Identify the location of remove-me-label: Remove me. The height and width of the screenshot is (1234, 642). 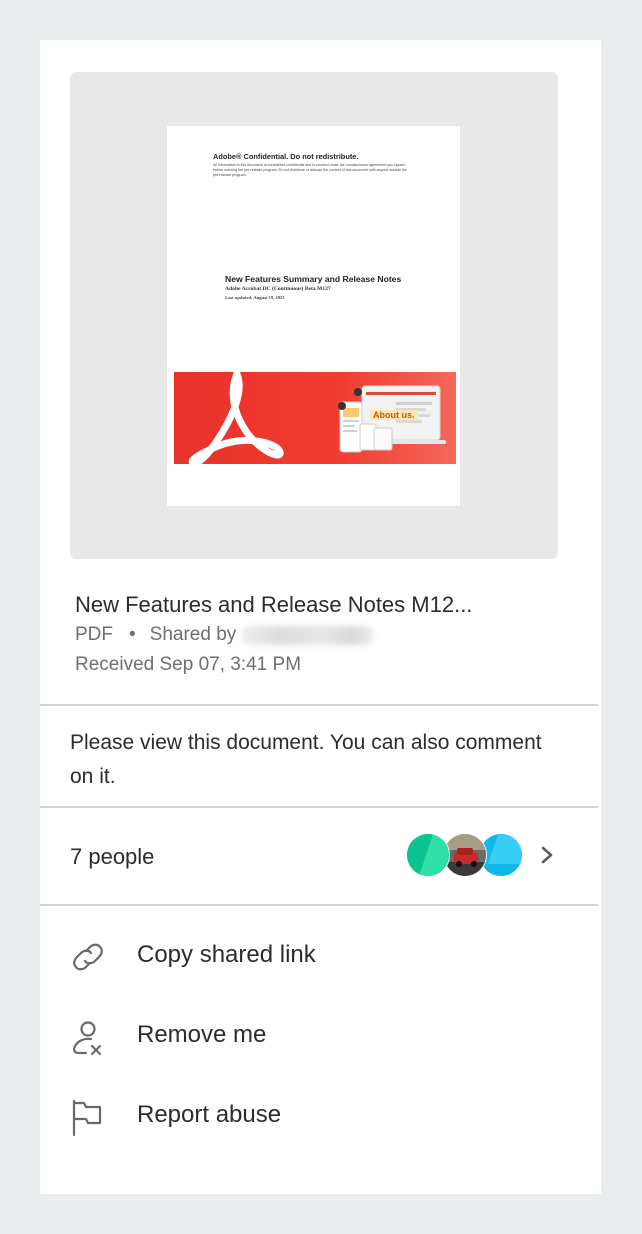
(202, 1034).